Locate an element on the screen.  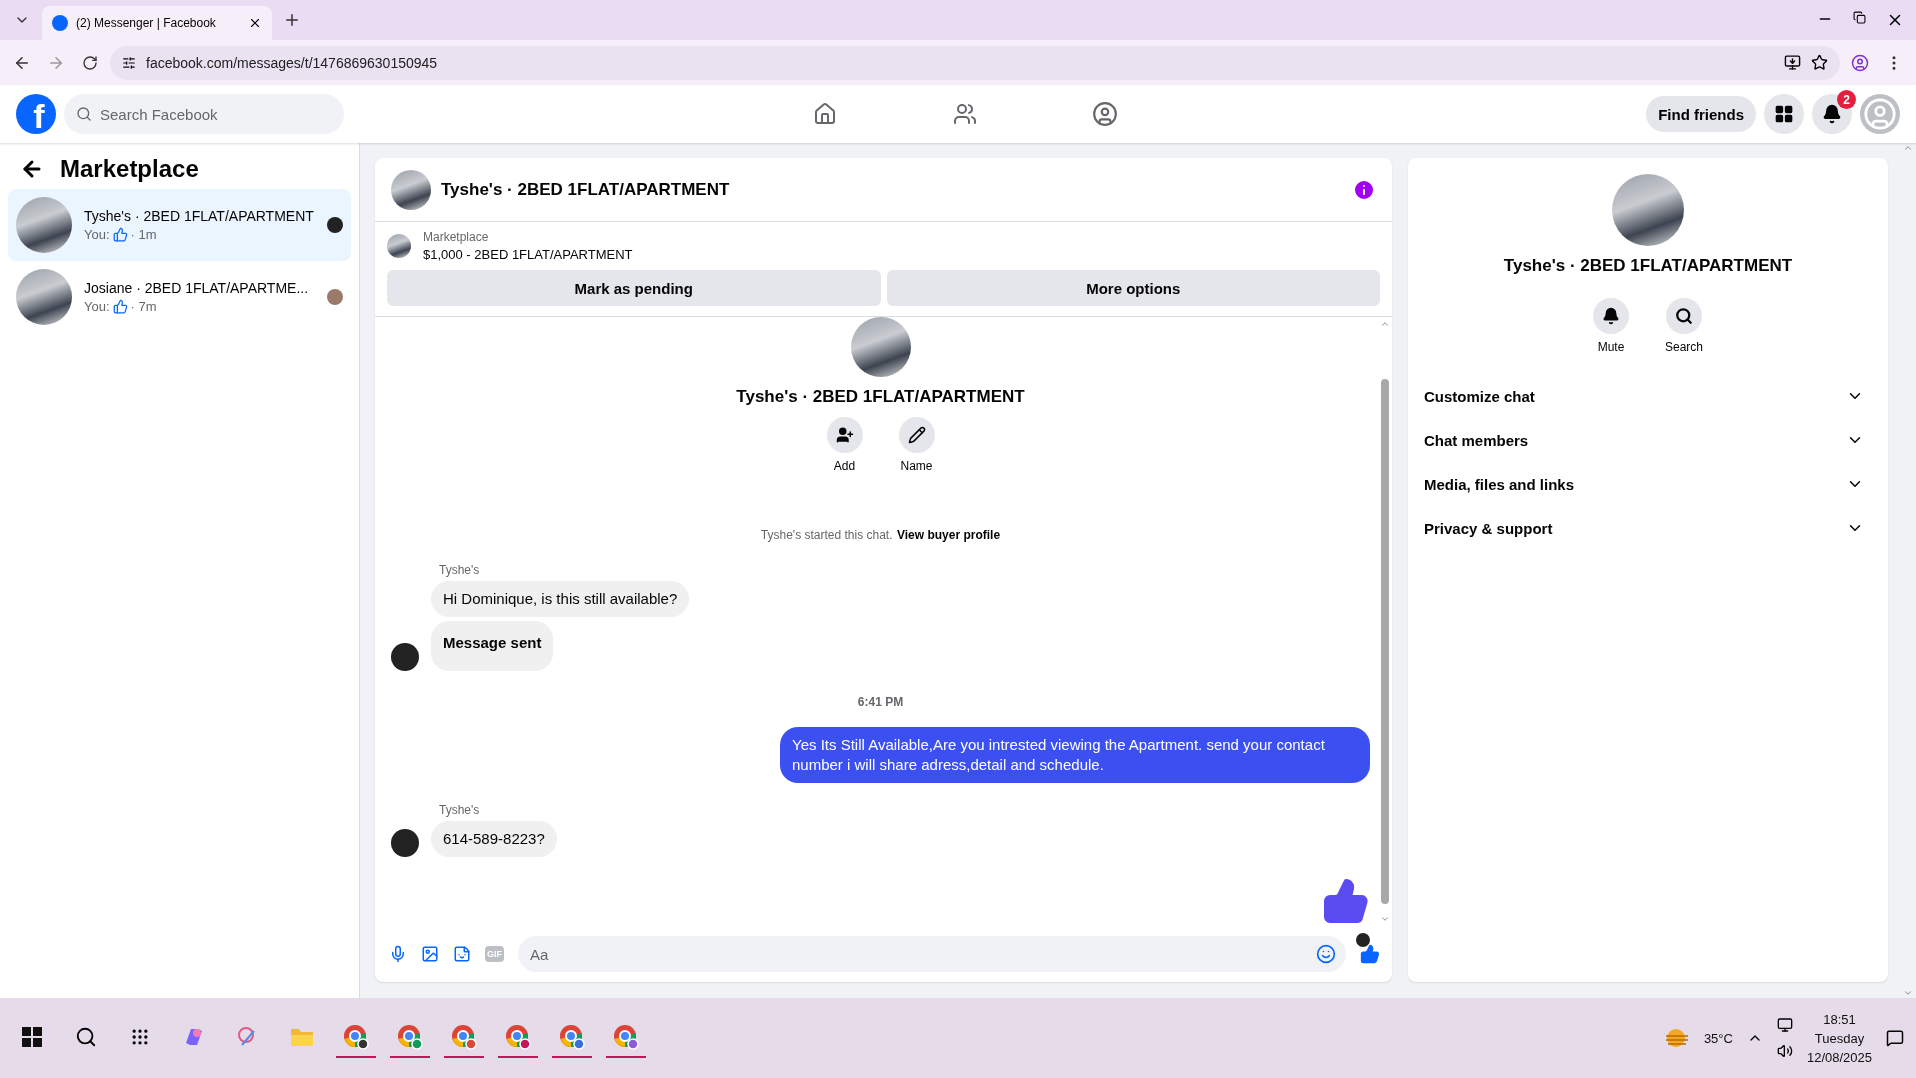
add-person-icon is located at coordinates (844, 435).